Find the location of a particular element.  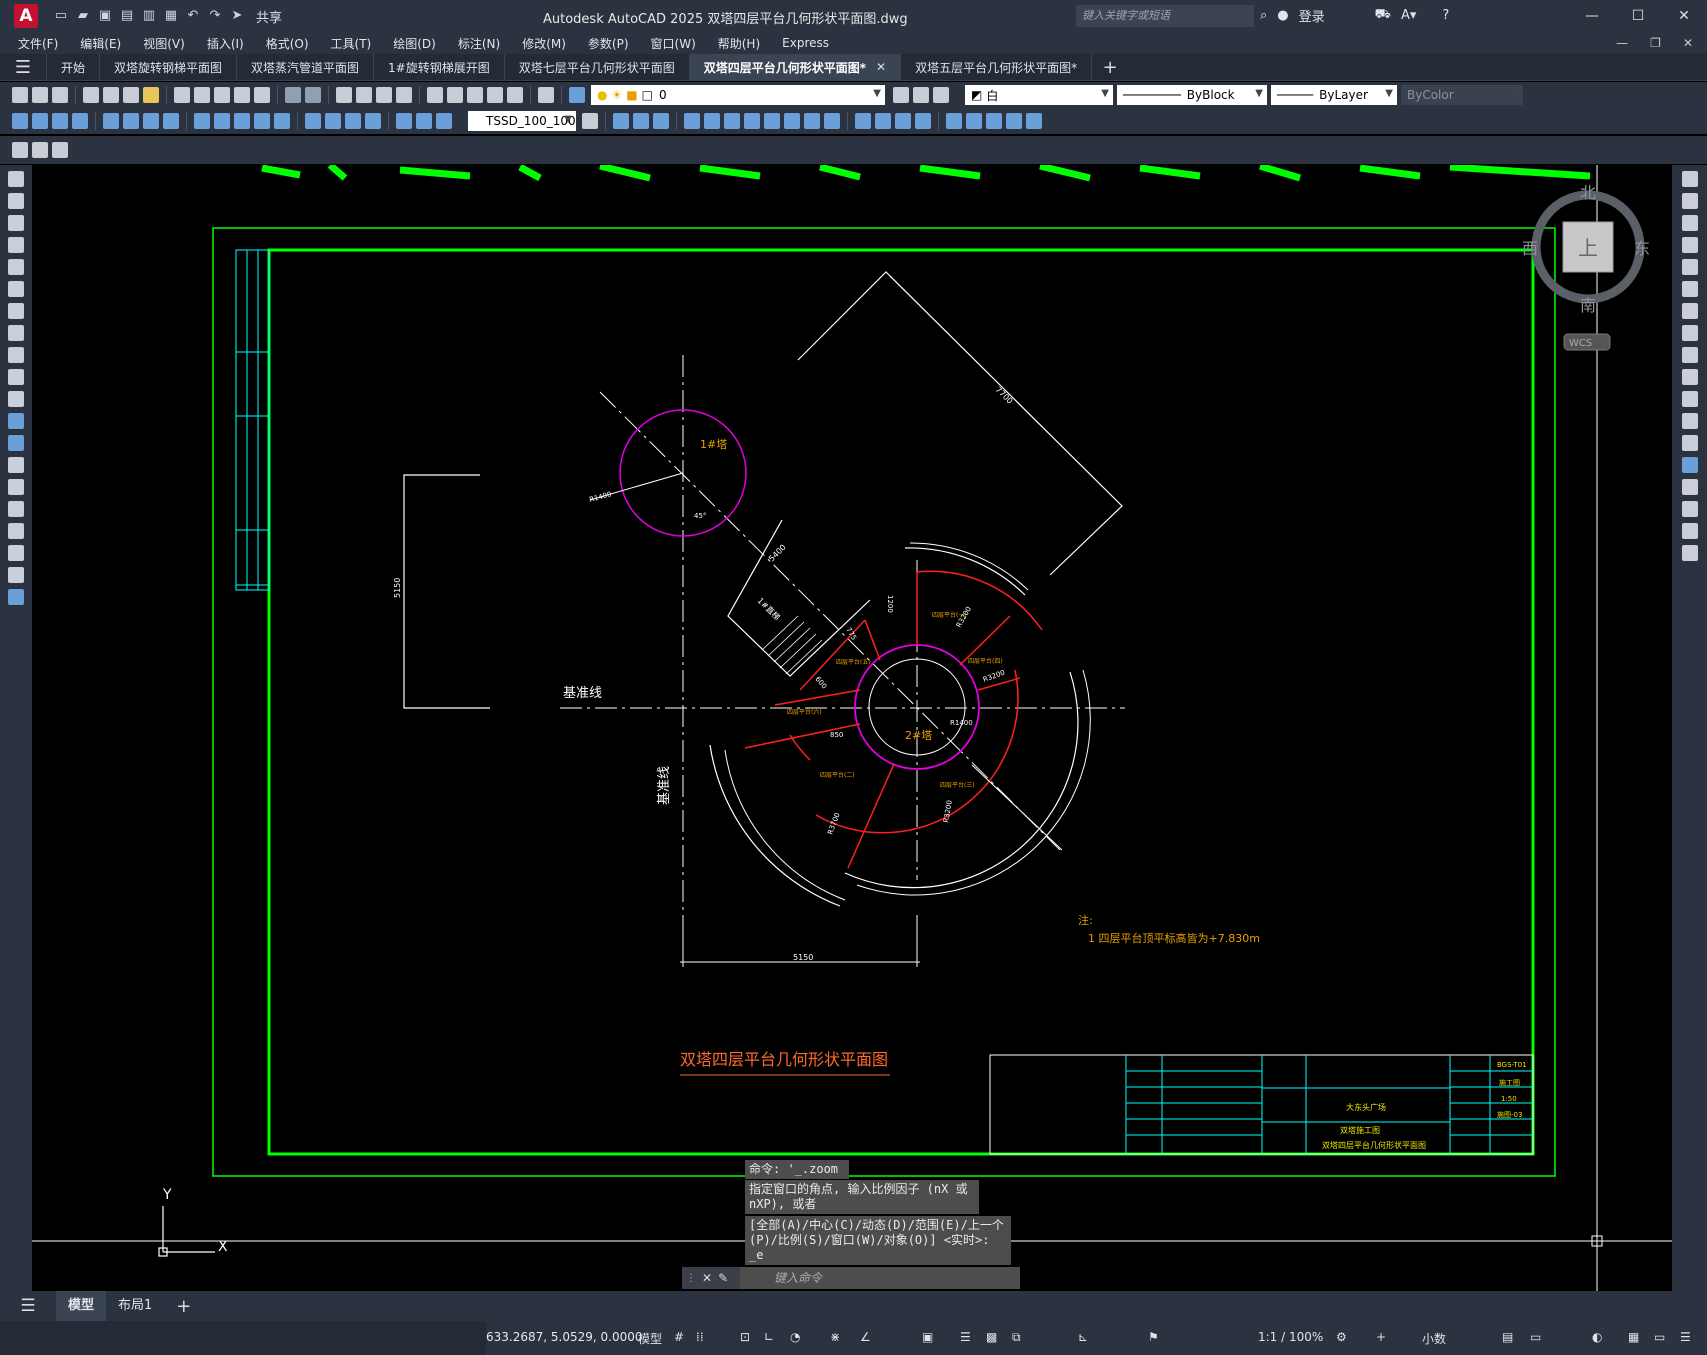

jogged-dim-icon is located at coordinates (131, 121).